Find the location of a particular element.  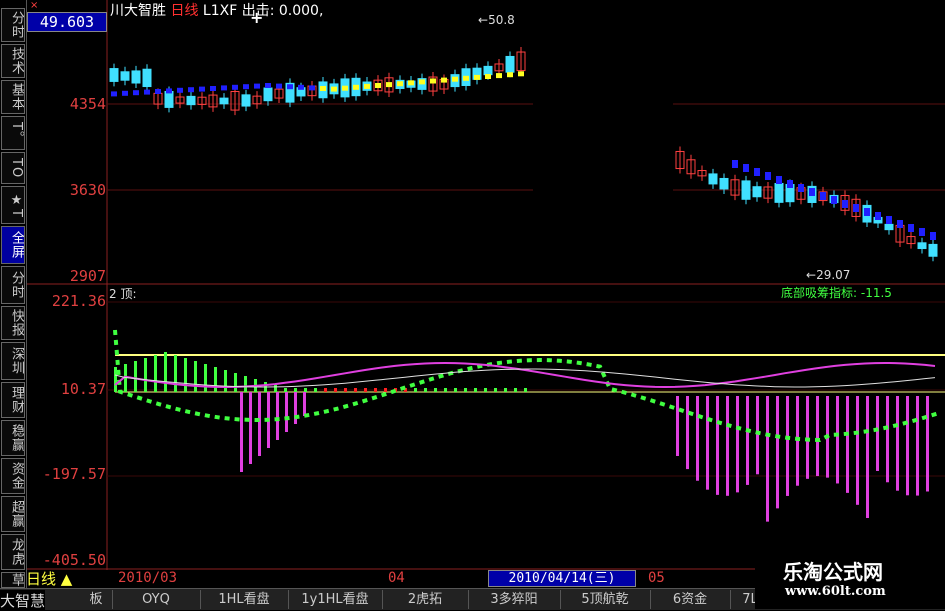

formula-tab: 6资金 is located at coordinates (690, 599).